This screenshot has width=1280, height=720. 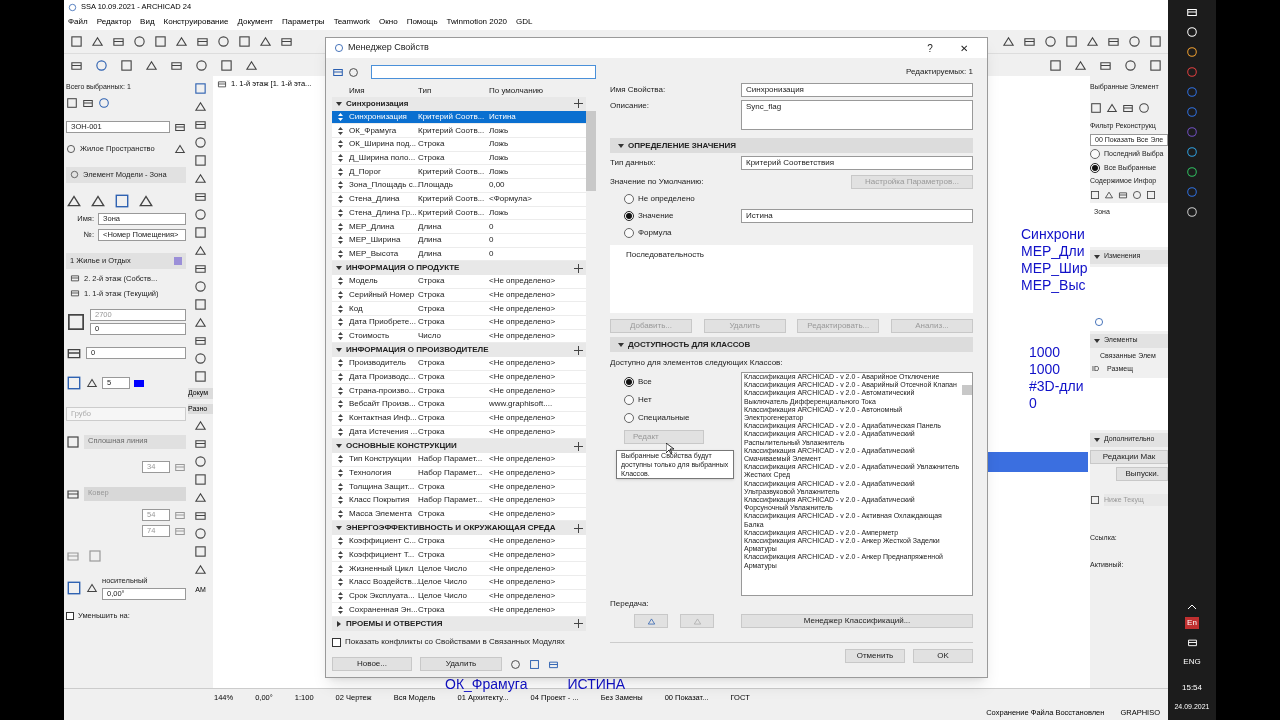 What do you see at coordinates (303, 22) in the screenshot?
I see `menu-item: Параметры` at bounding box center [303, 22].